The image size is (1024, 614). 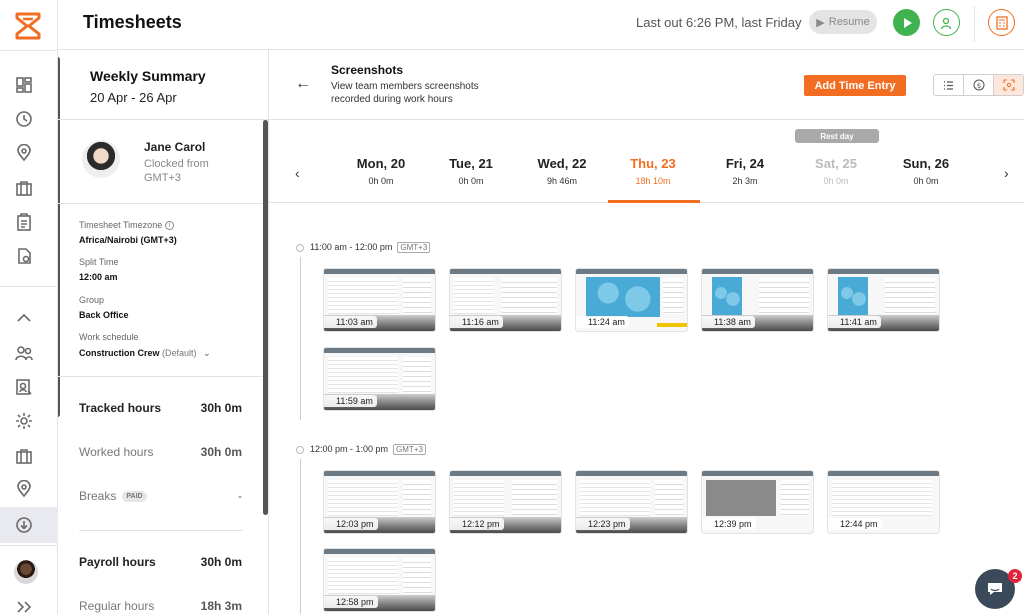 I want to click on work-schedule-select: Construction Crew (Default) ⌄, so click(x=145, y=353).